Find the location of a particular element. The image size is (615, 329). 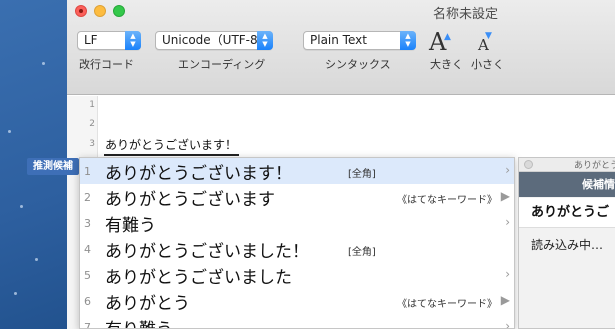

syntax-label: シンタックス is located at coordinates (358, 64).